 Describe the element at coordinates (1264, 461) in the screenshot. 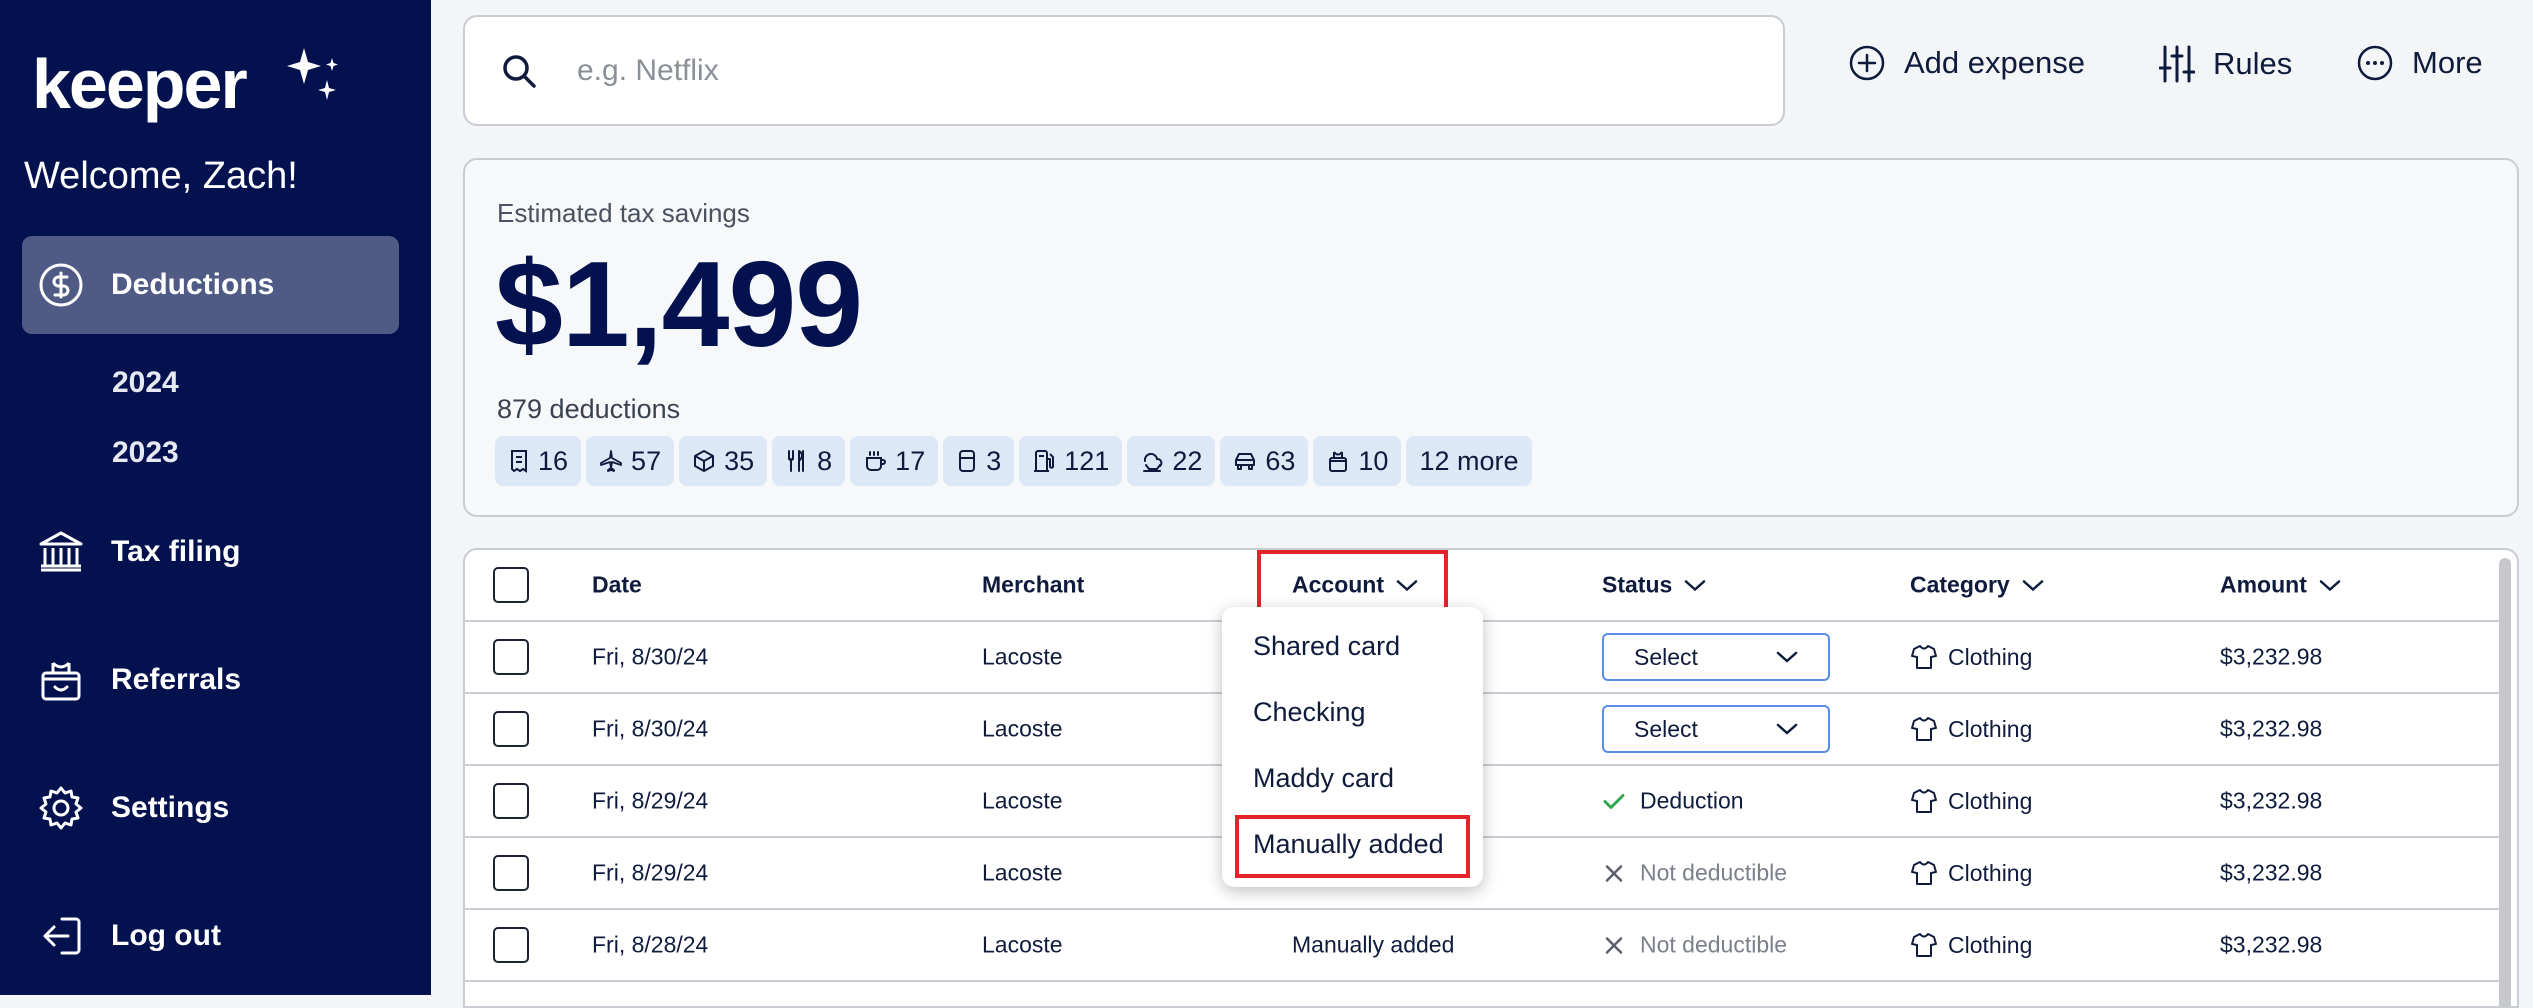

I see `chip-car: 63` at that location.